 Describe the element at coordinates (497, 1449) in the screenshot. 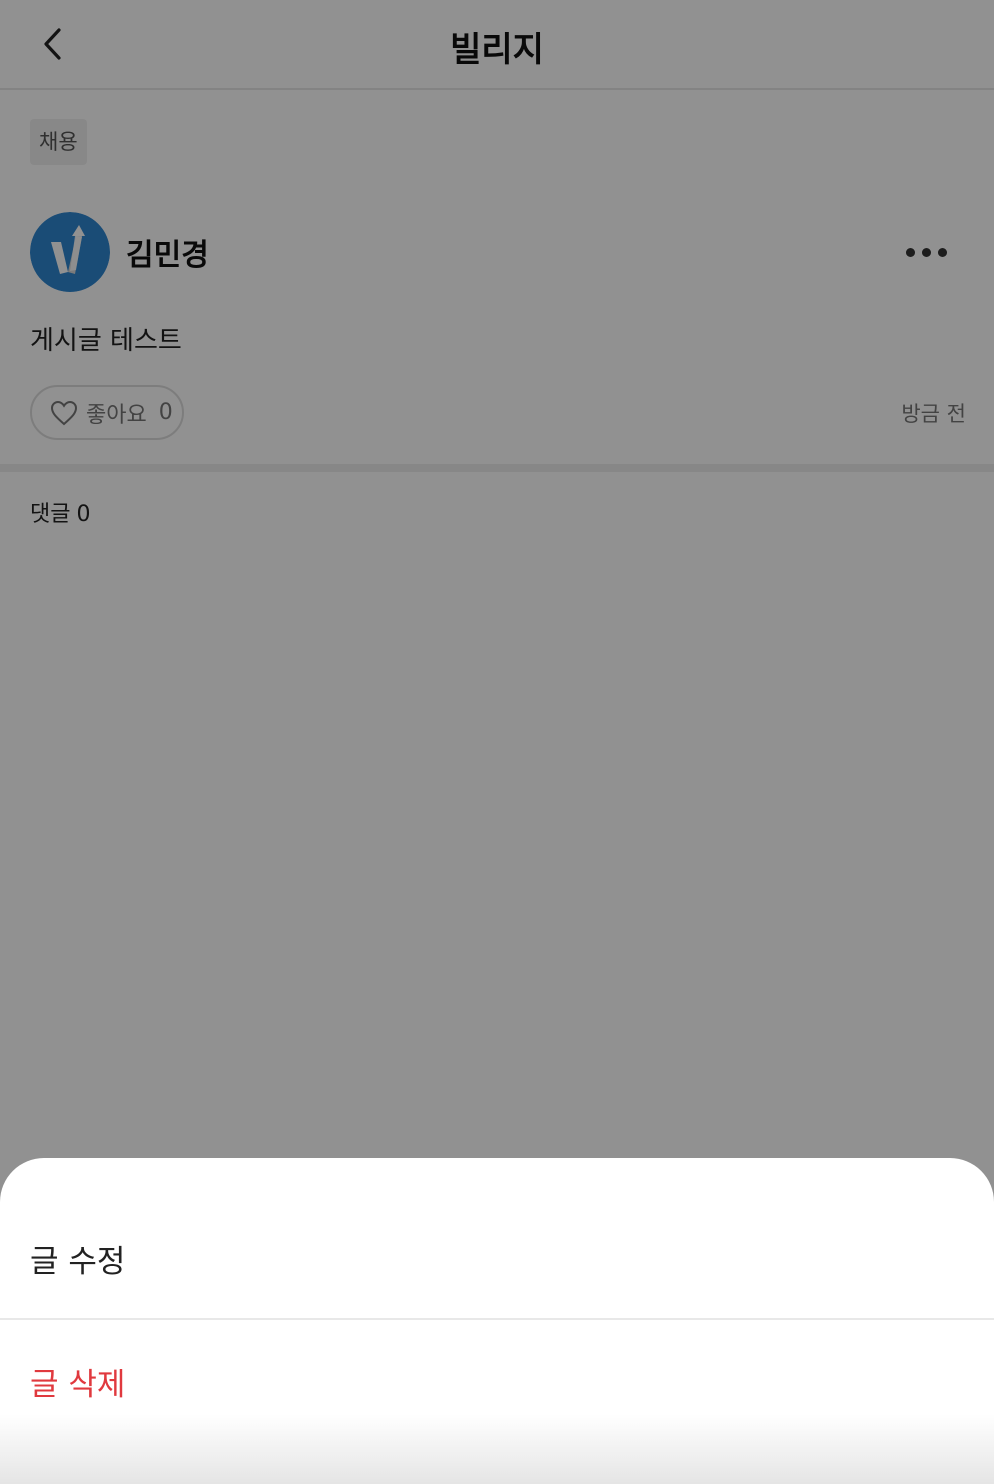

I see `bottom-fade` at that location.